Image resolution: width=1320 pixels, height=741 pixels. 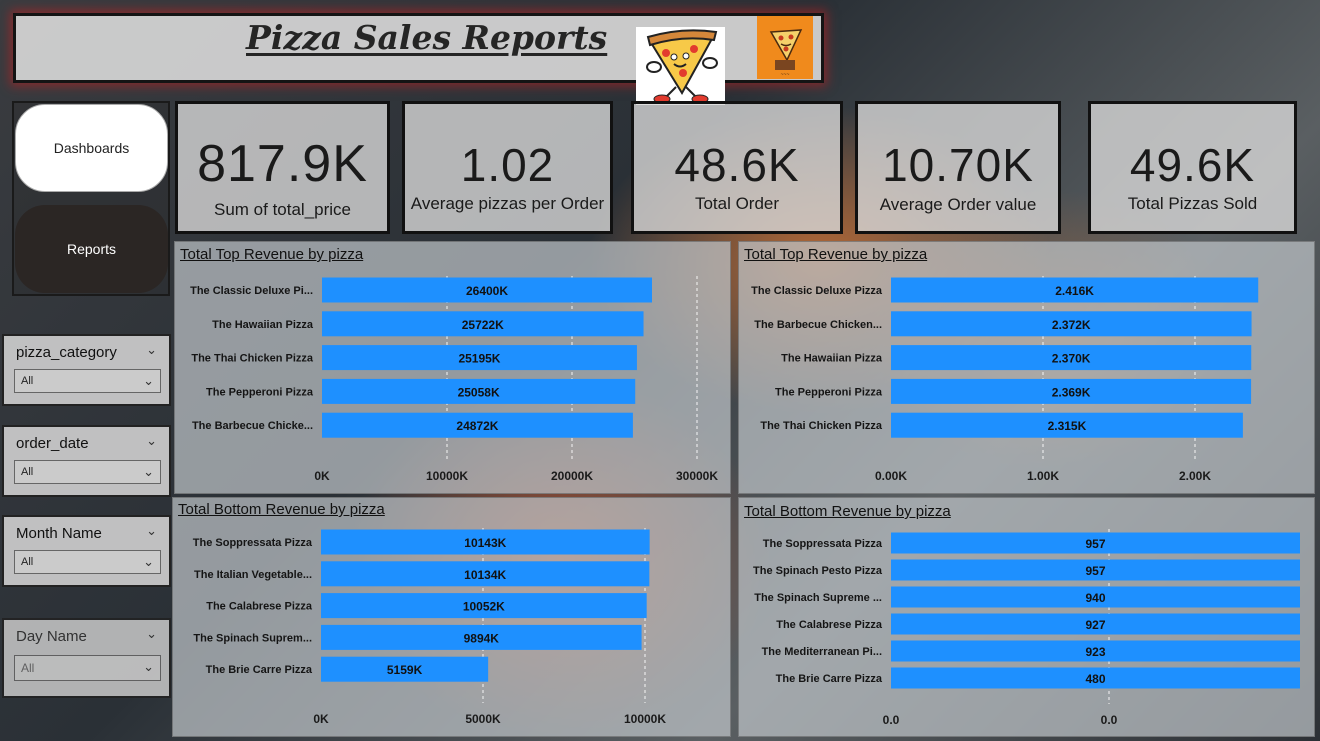 I want to click on slicer-order-date: order_date ⌄ All ⌄, so click(x=86, y=461).